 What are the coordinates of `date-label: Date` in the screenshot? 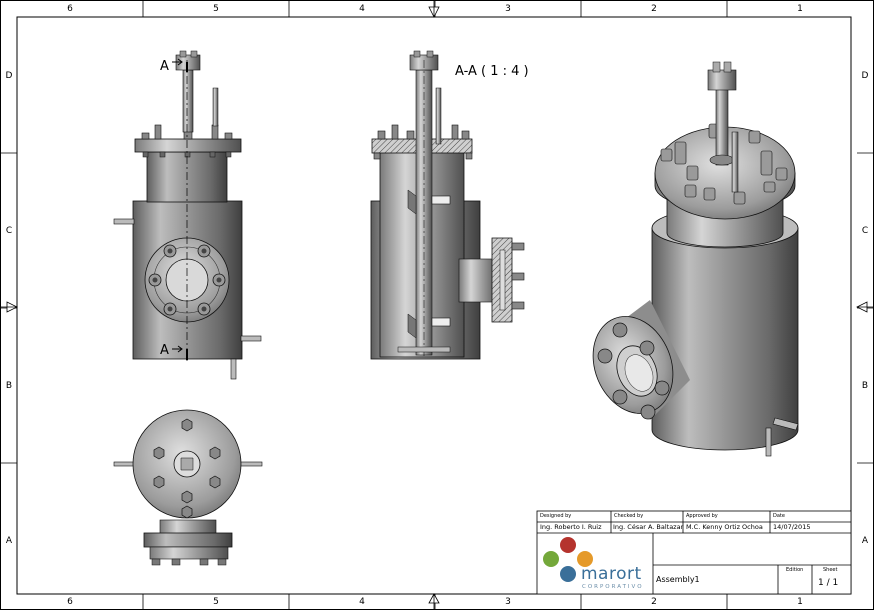 It's located at (779, 516).